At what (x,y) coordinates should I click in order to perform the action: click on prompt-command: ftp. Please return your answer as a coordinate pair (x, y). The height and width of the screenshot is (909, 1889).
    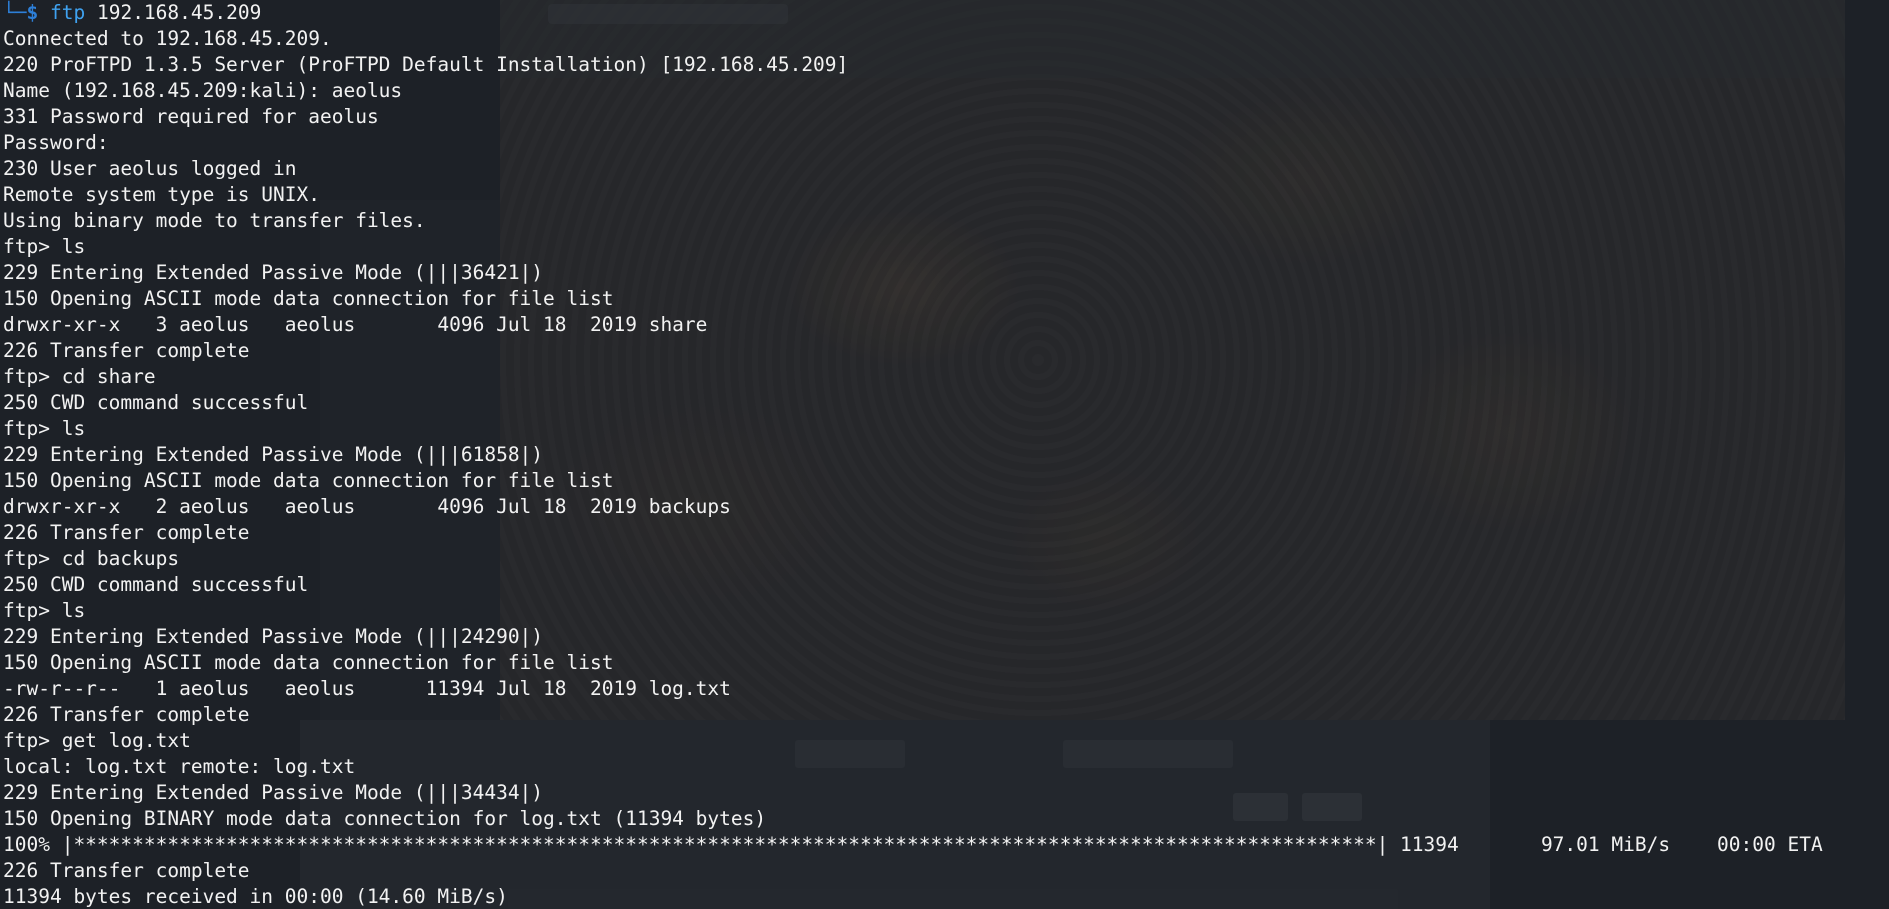
    Looking at the image, I should click on (67, 12).